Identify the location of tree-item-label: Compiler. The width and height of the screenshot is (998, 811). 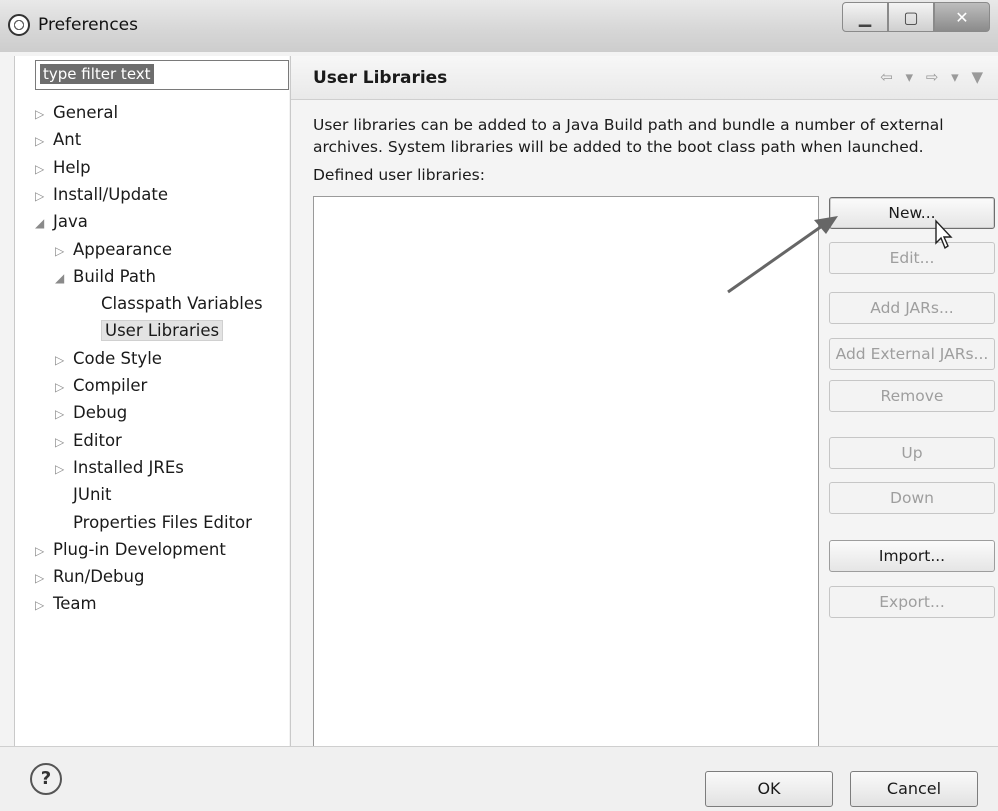
(110, 385).